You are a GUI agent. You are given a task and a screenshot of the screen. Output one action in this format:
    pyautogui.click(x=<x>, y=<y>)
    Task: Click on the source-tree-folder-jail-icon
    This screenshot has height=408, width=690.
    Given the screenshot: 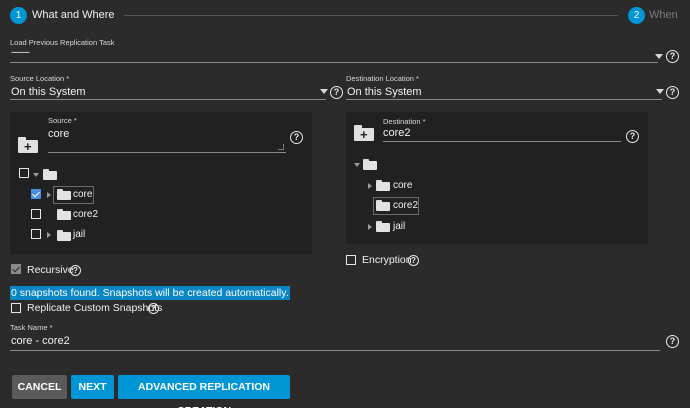 What is the action you would take?
    pyautogui.click(x=64, y=235)
    